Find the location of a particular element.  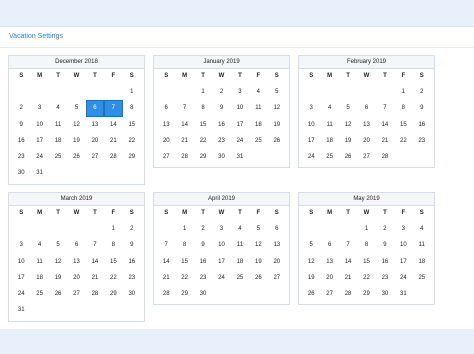

day-cell: 6 is located at coordinates (329, 245).